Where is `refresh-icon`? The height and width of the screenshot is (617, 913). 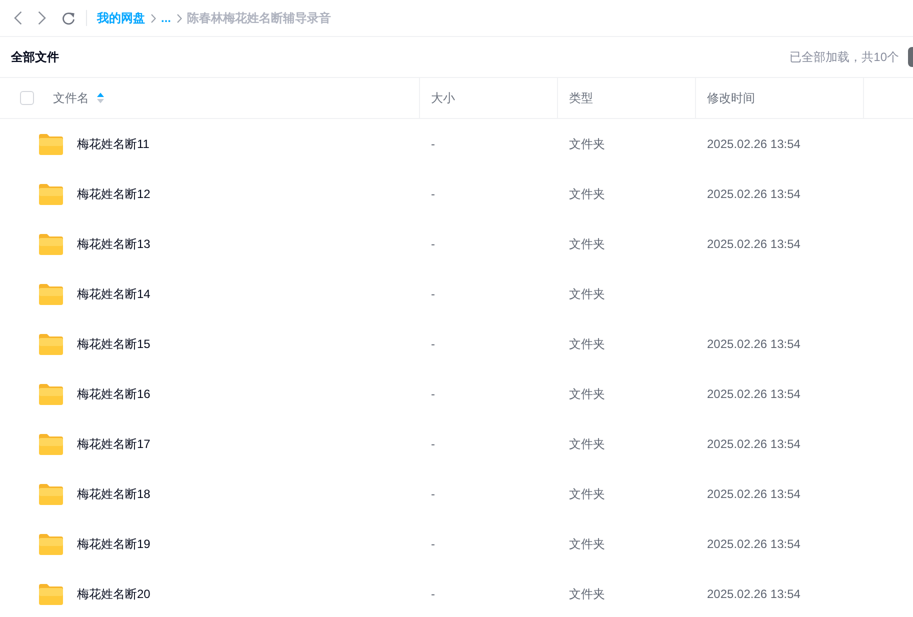
refresh-icon is located at coordinates (68, 18).